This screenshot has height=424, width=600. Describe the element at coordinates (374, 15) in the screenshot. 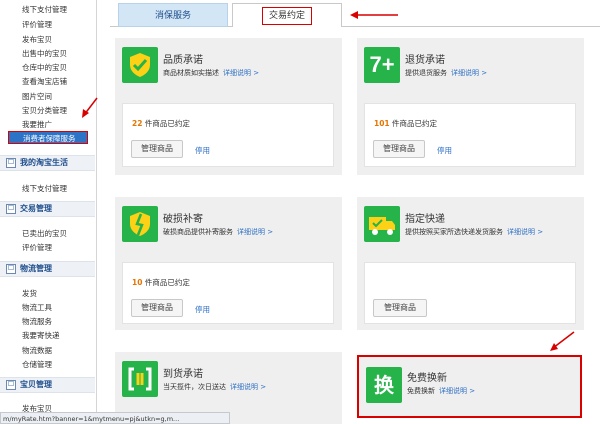

I see `arrow-to-tab` at that location.